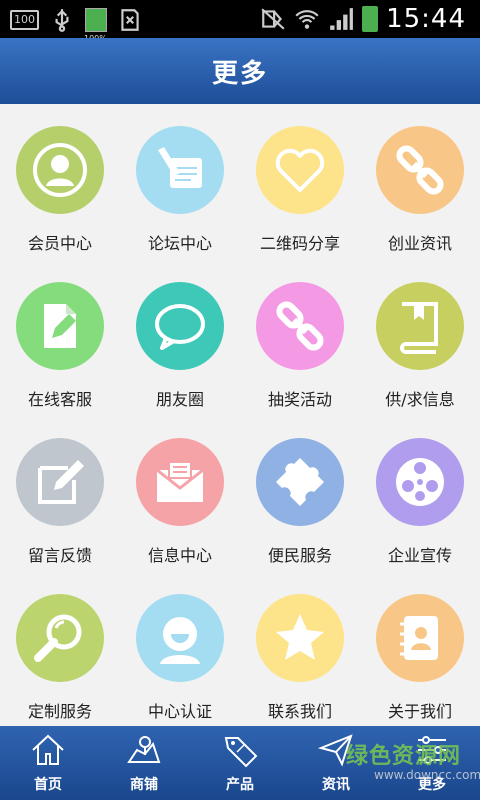 This screenshot has height=800, width=480. What do you see at coordinates (427, 775) in the screenshot?
I see `watermark-url: www.downcc.com` at bounding box center [427, 775].